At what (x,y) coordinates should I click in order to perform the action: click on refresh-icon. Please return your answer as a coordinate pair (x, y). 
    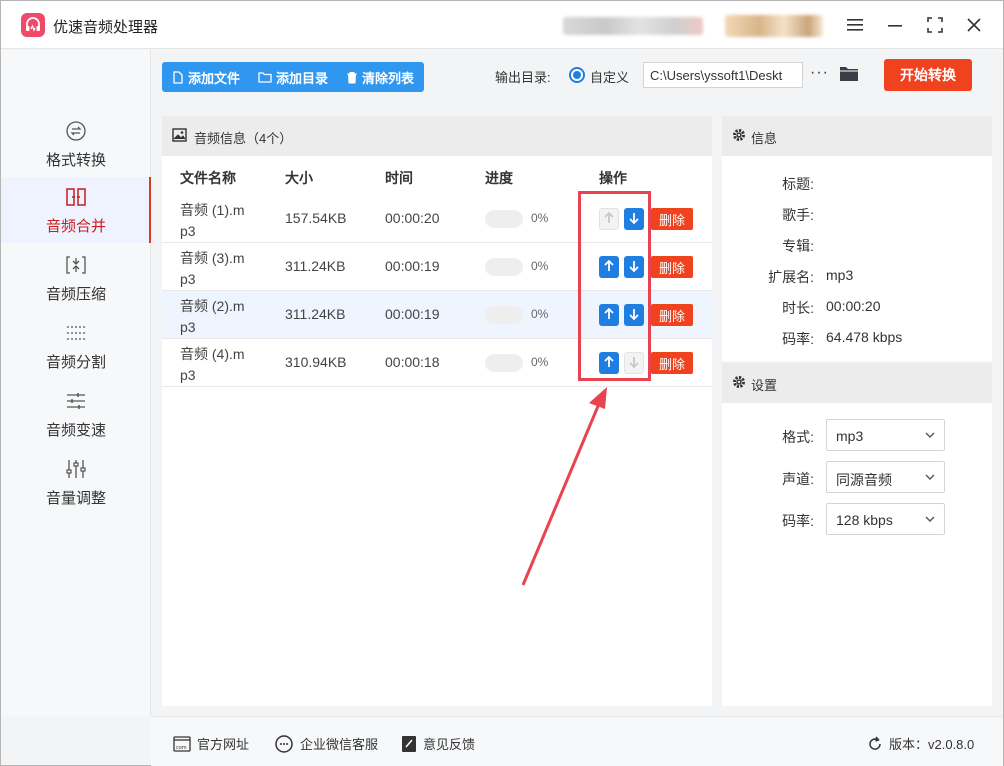
    Looking at the image, I should click on (875, 743).